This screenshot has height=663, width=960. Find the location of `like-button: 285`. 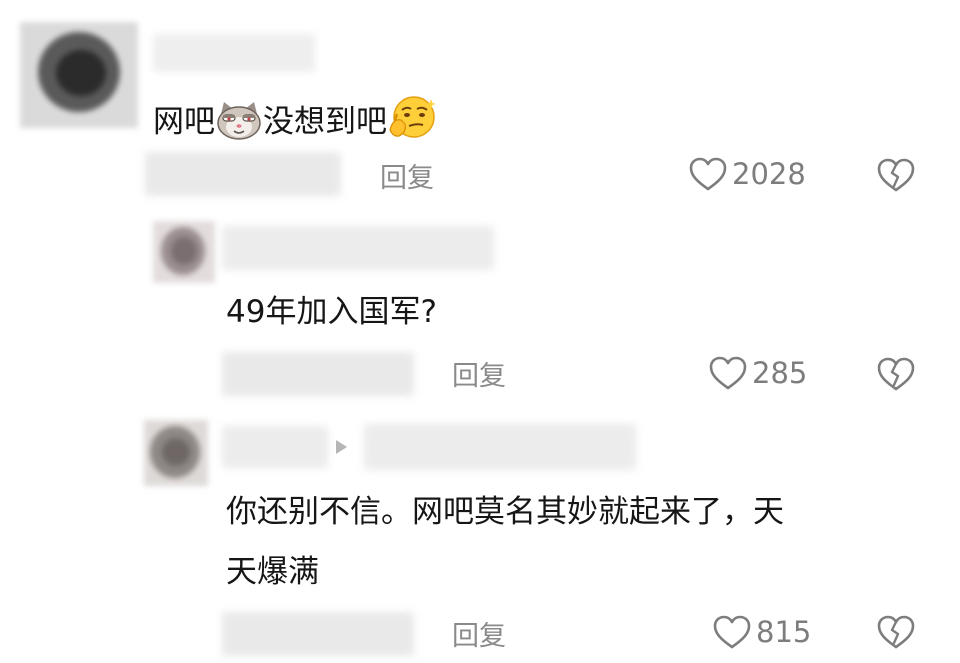

like-button: 285 is located at coordinates (757, 373).